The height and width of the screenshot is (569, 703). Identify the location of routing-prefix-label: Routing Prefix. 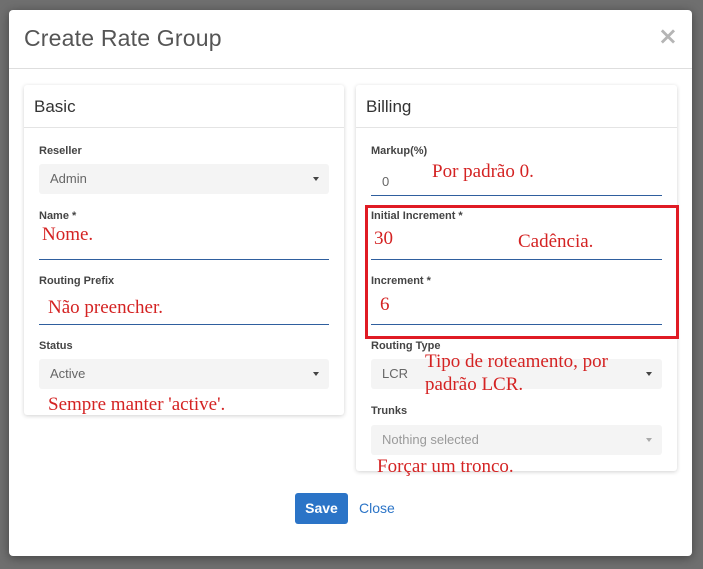
(77, 281).